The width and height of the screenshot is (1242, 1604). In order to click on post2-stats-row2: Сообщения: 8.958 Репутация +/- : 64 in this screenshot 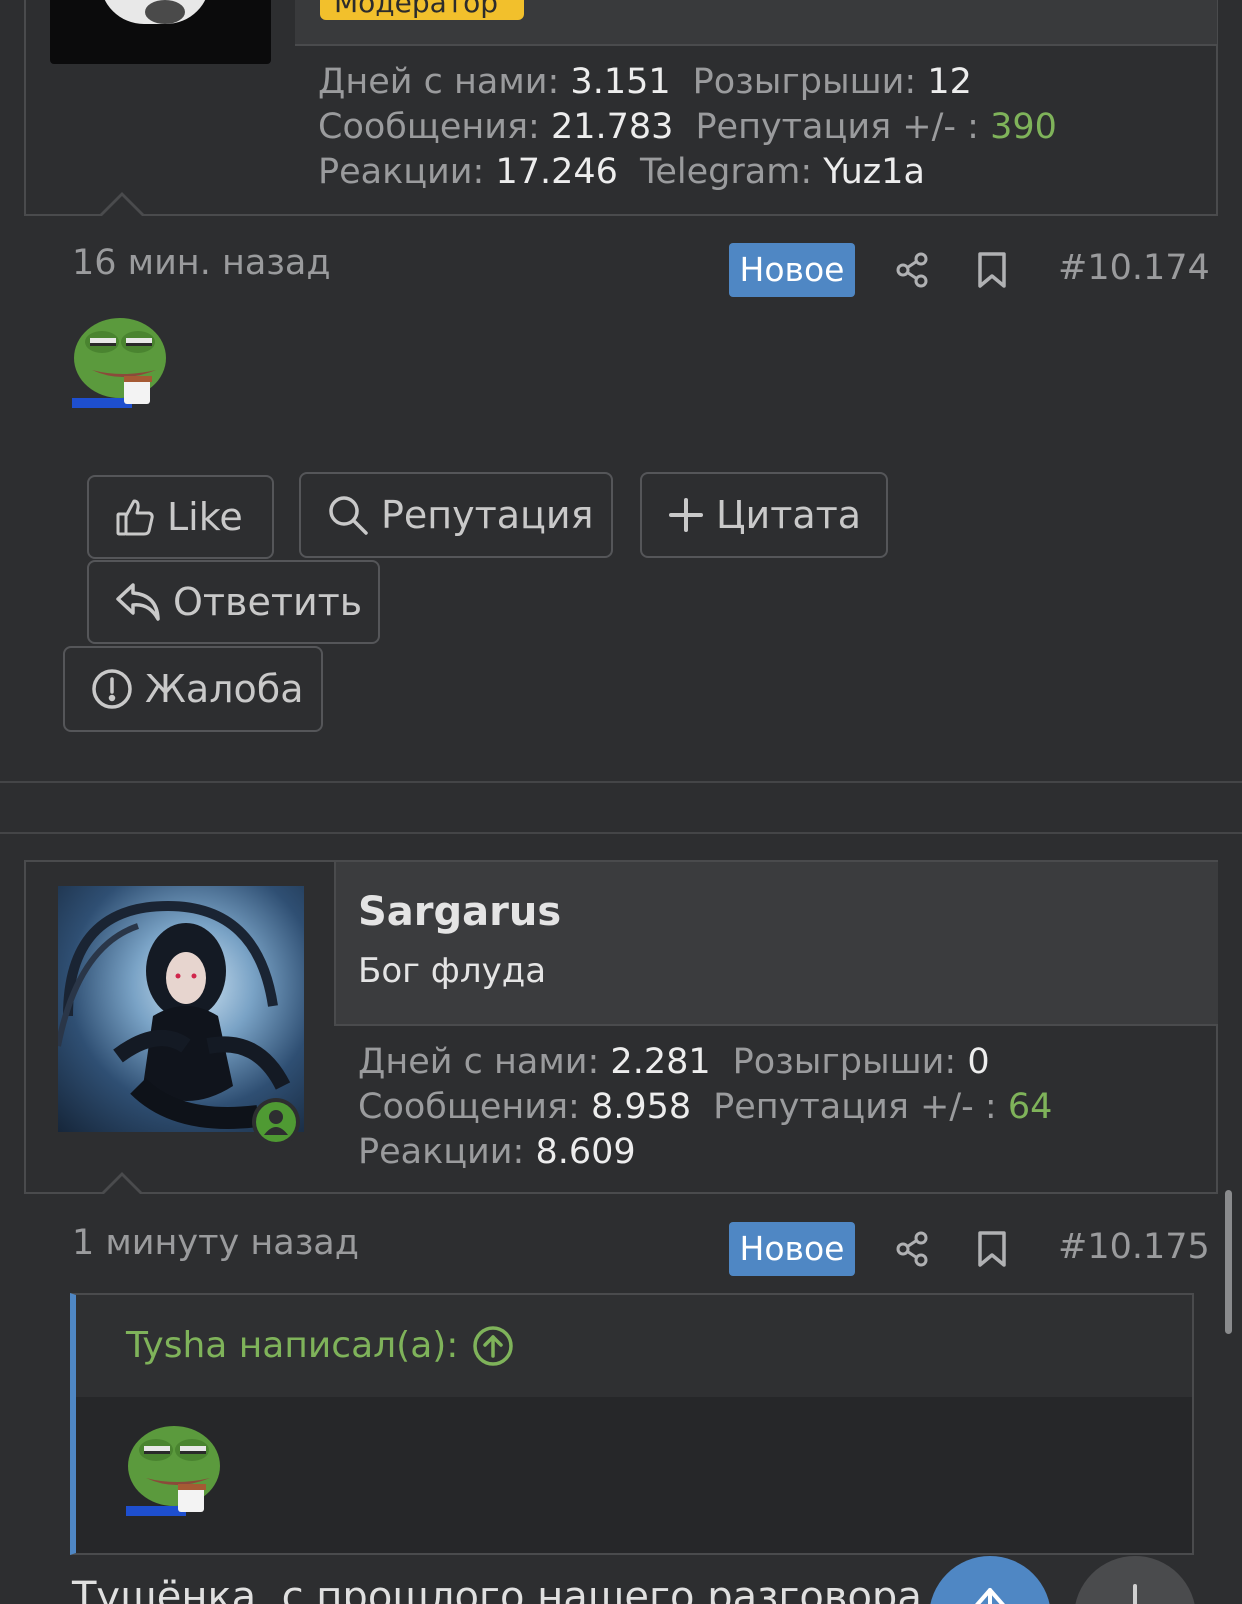, I will do `click(705, 1107)`.